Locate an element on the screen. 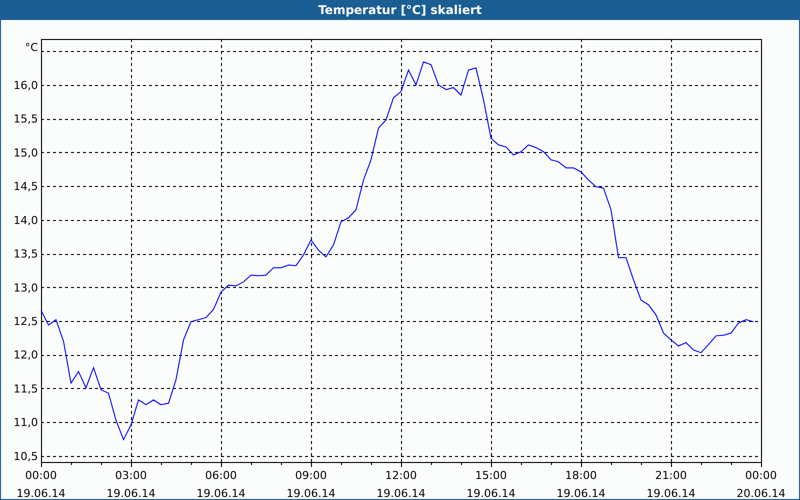  window-title: Temperatur [°C] skaliert is located at coordinates (400, 10).